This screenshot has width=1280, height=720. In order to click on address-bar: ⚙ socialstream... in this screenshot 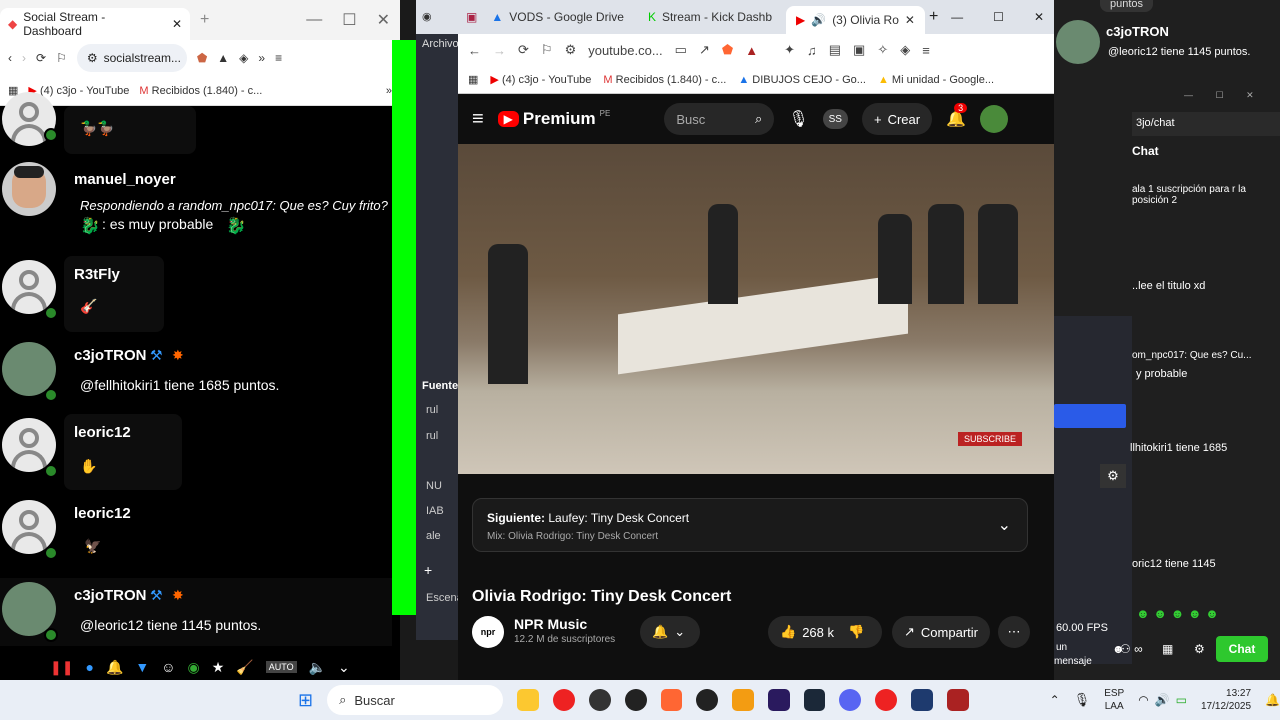, I will do `click(131, 58)`.